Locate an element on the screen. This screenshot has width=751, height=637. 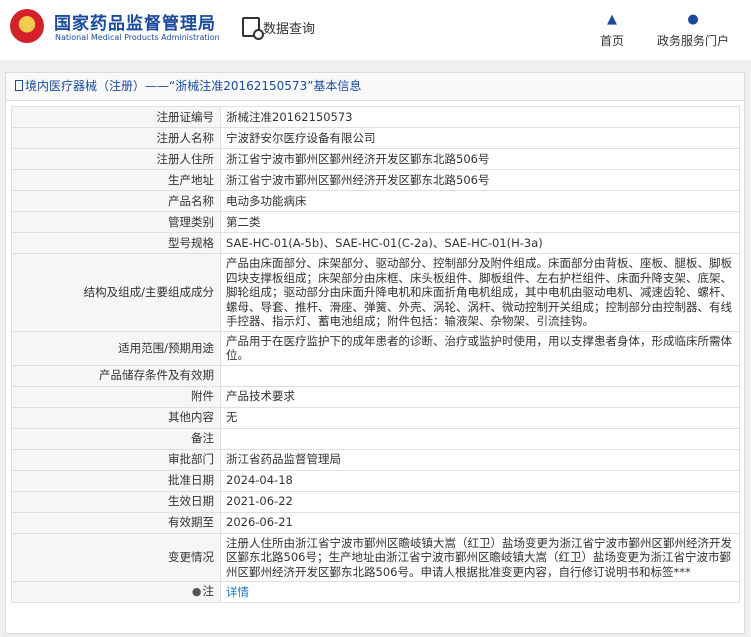
field-label: 管理类别 is located at coordinates (116, 222).